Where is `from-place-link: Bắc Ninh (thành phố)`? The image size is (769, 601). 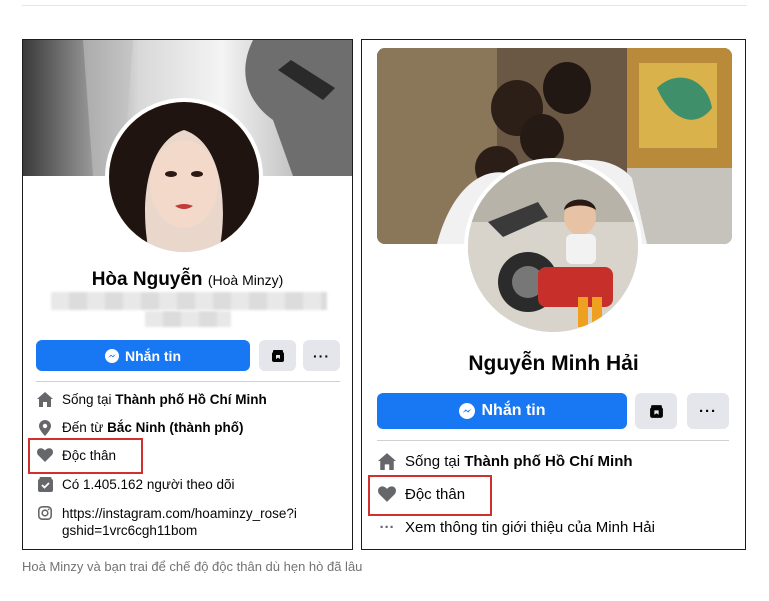 from-place-link: Bắc Ninh (thành phố) is located at coordinates (175, 427).